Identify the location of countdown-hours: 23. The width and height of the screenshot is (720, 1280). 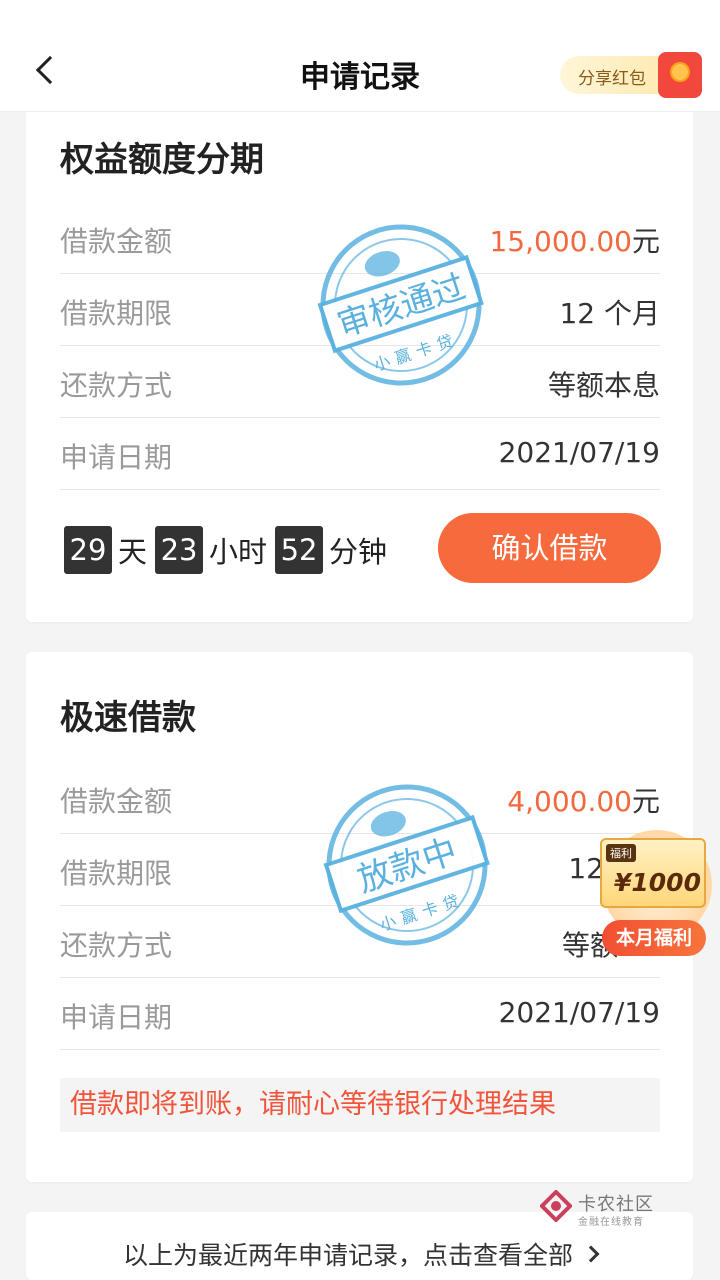
(179, 550).